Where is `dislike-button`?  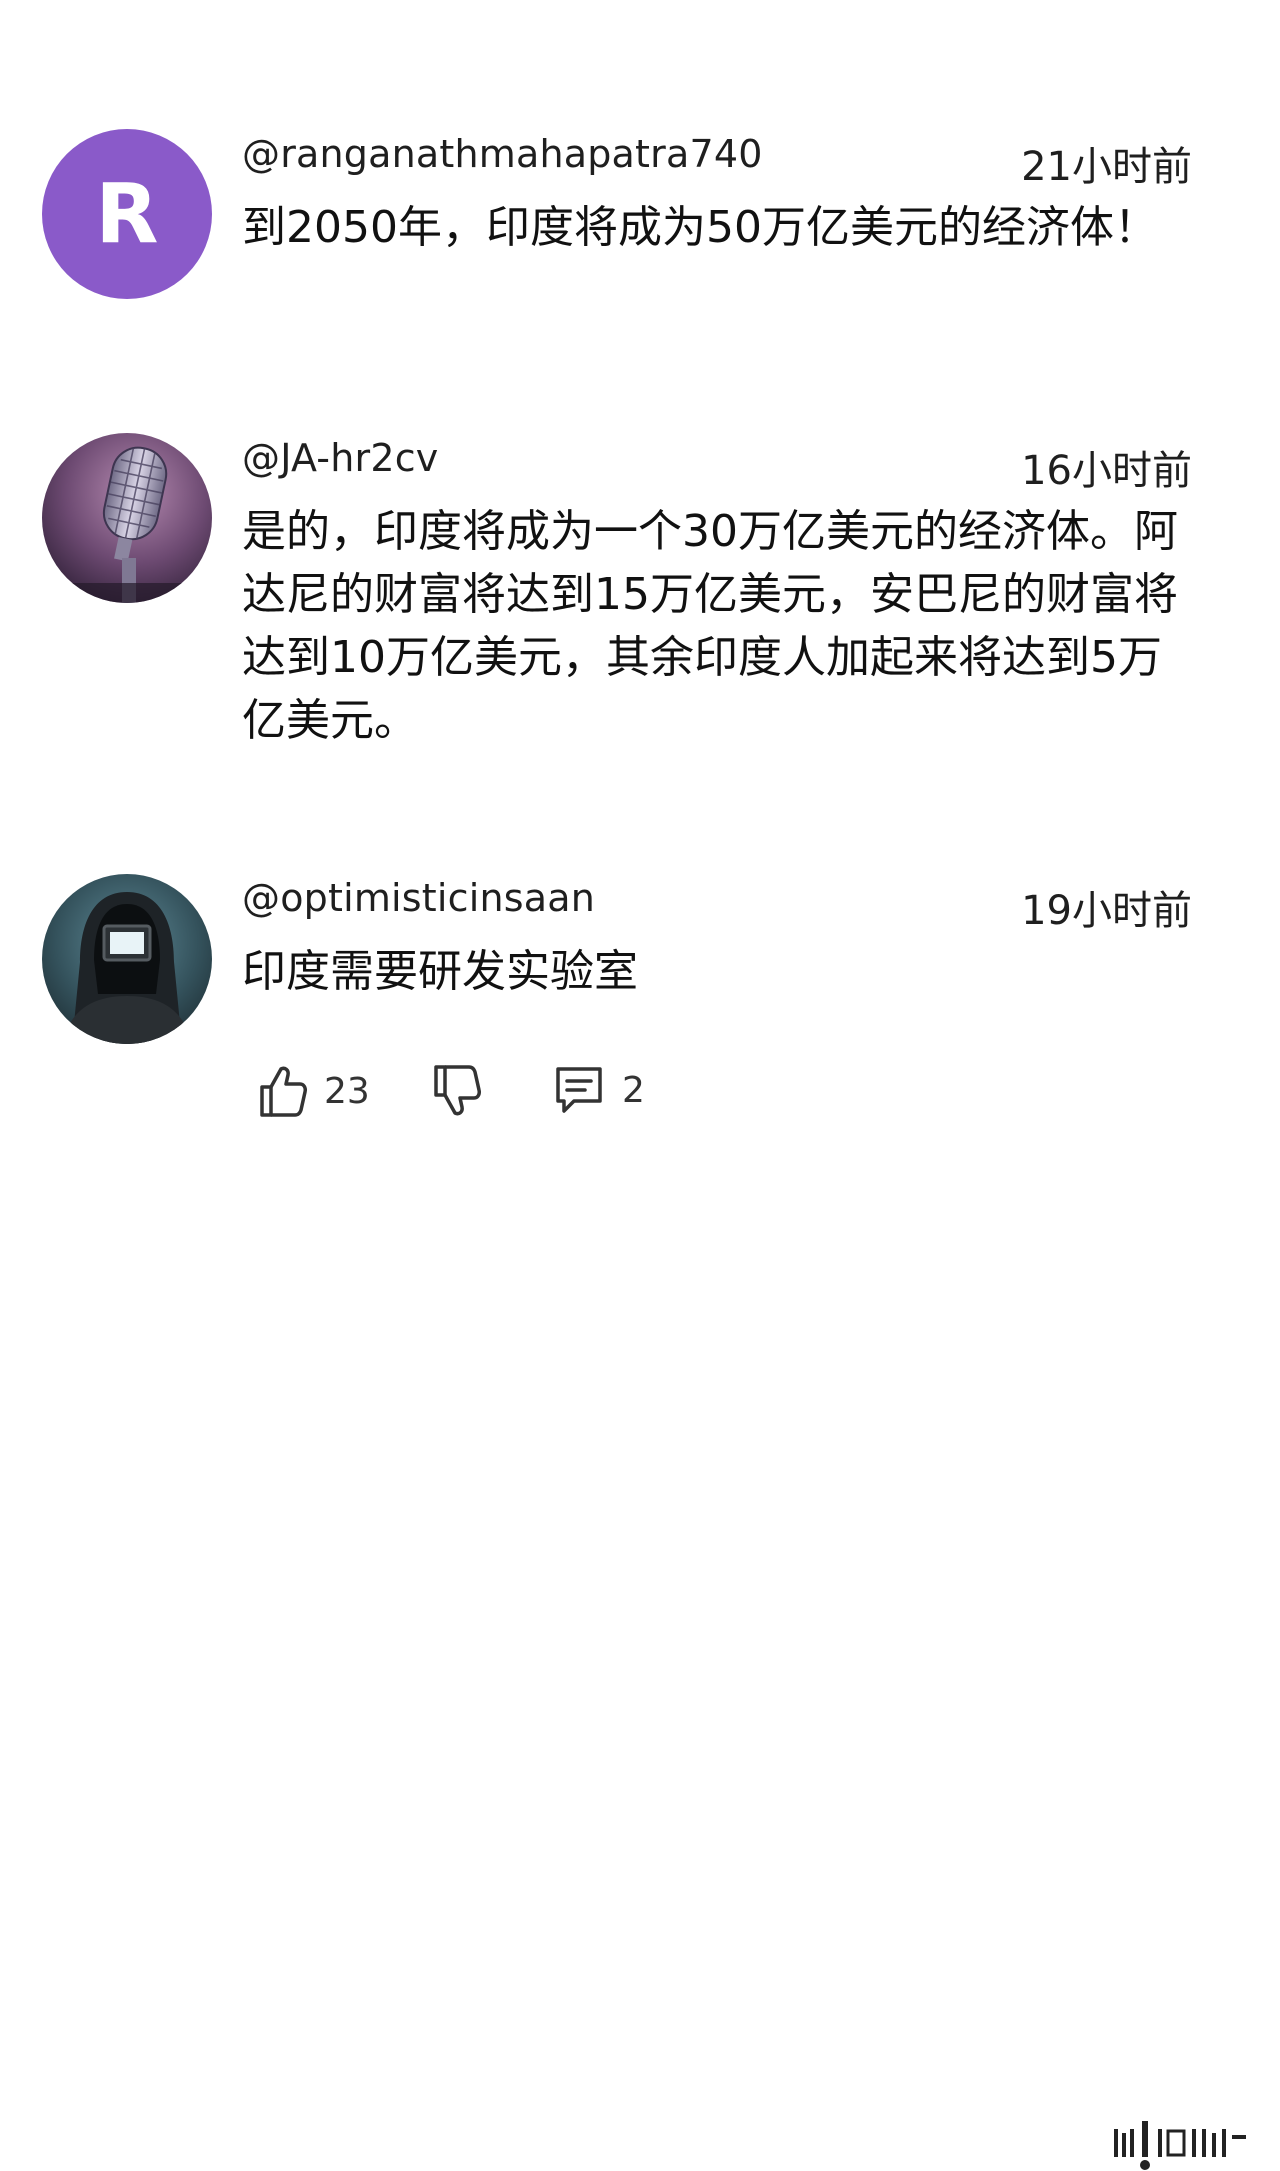 dislike-button is located at coordinates (456, 1091).